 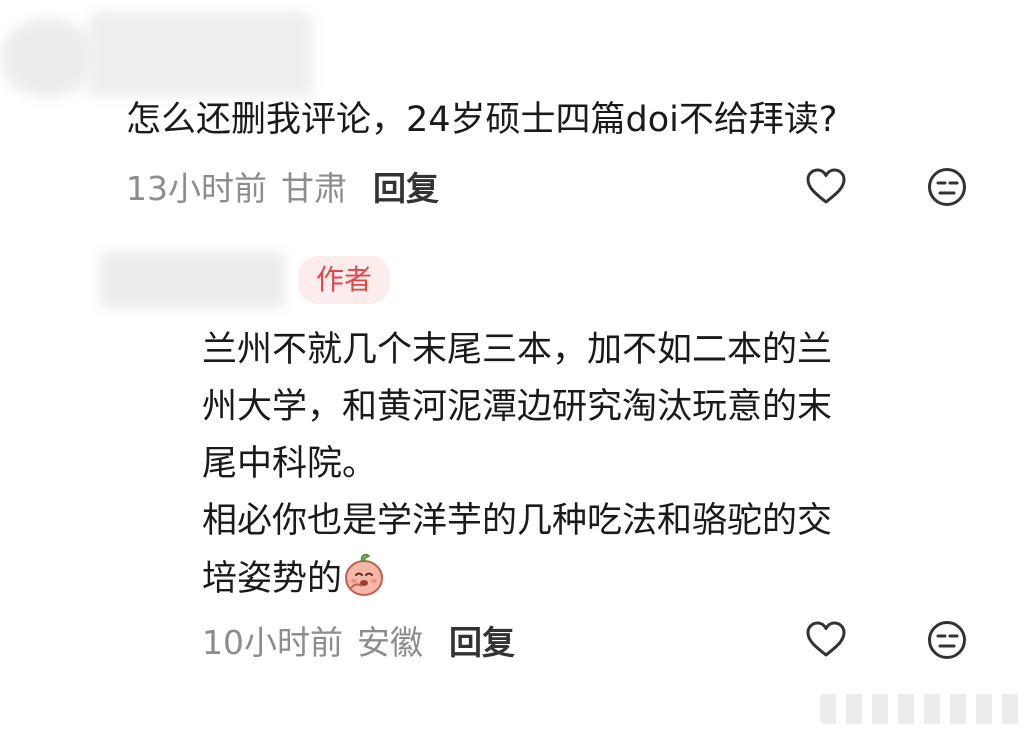 What do you see at coordinates (272, 579) in the screenshot?
I see `reply-line: 培姿势的` at bounding box center [272, 579].